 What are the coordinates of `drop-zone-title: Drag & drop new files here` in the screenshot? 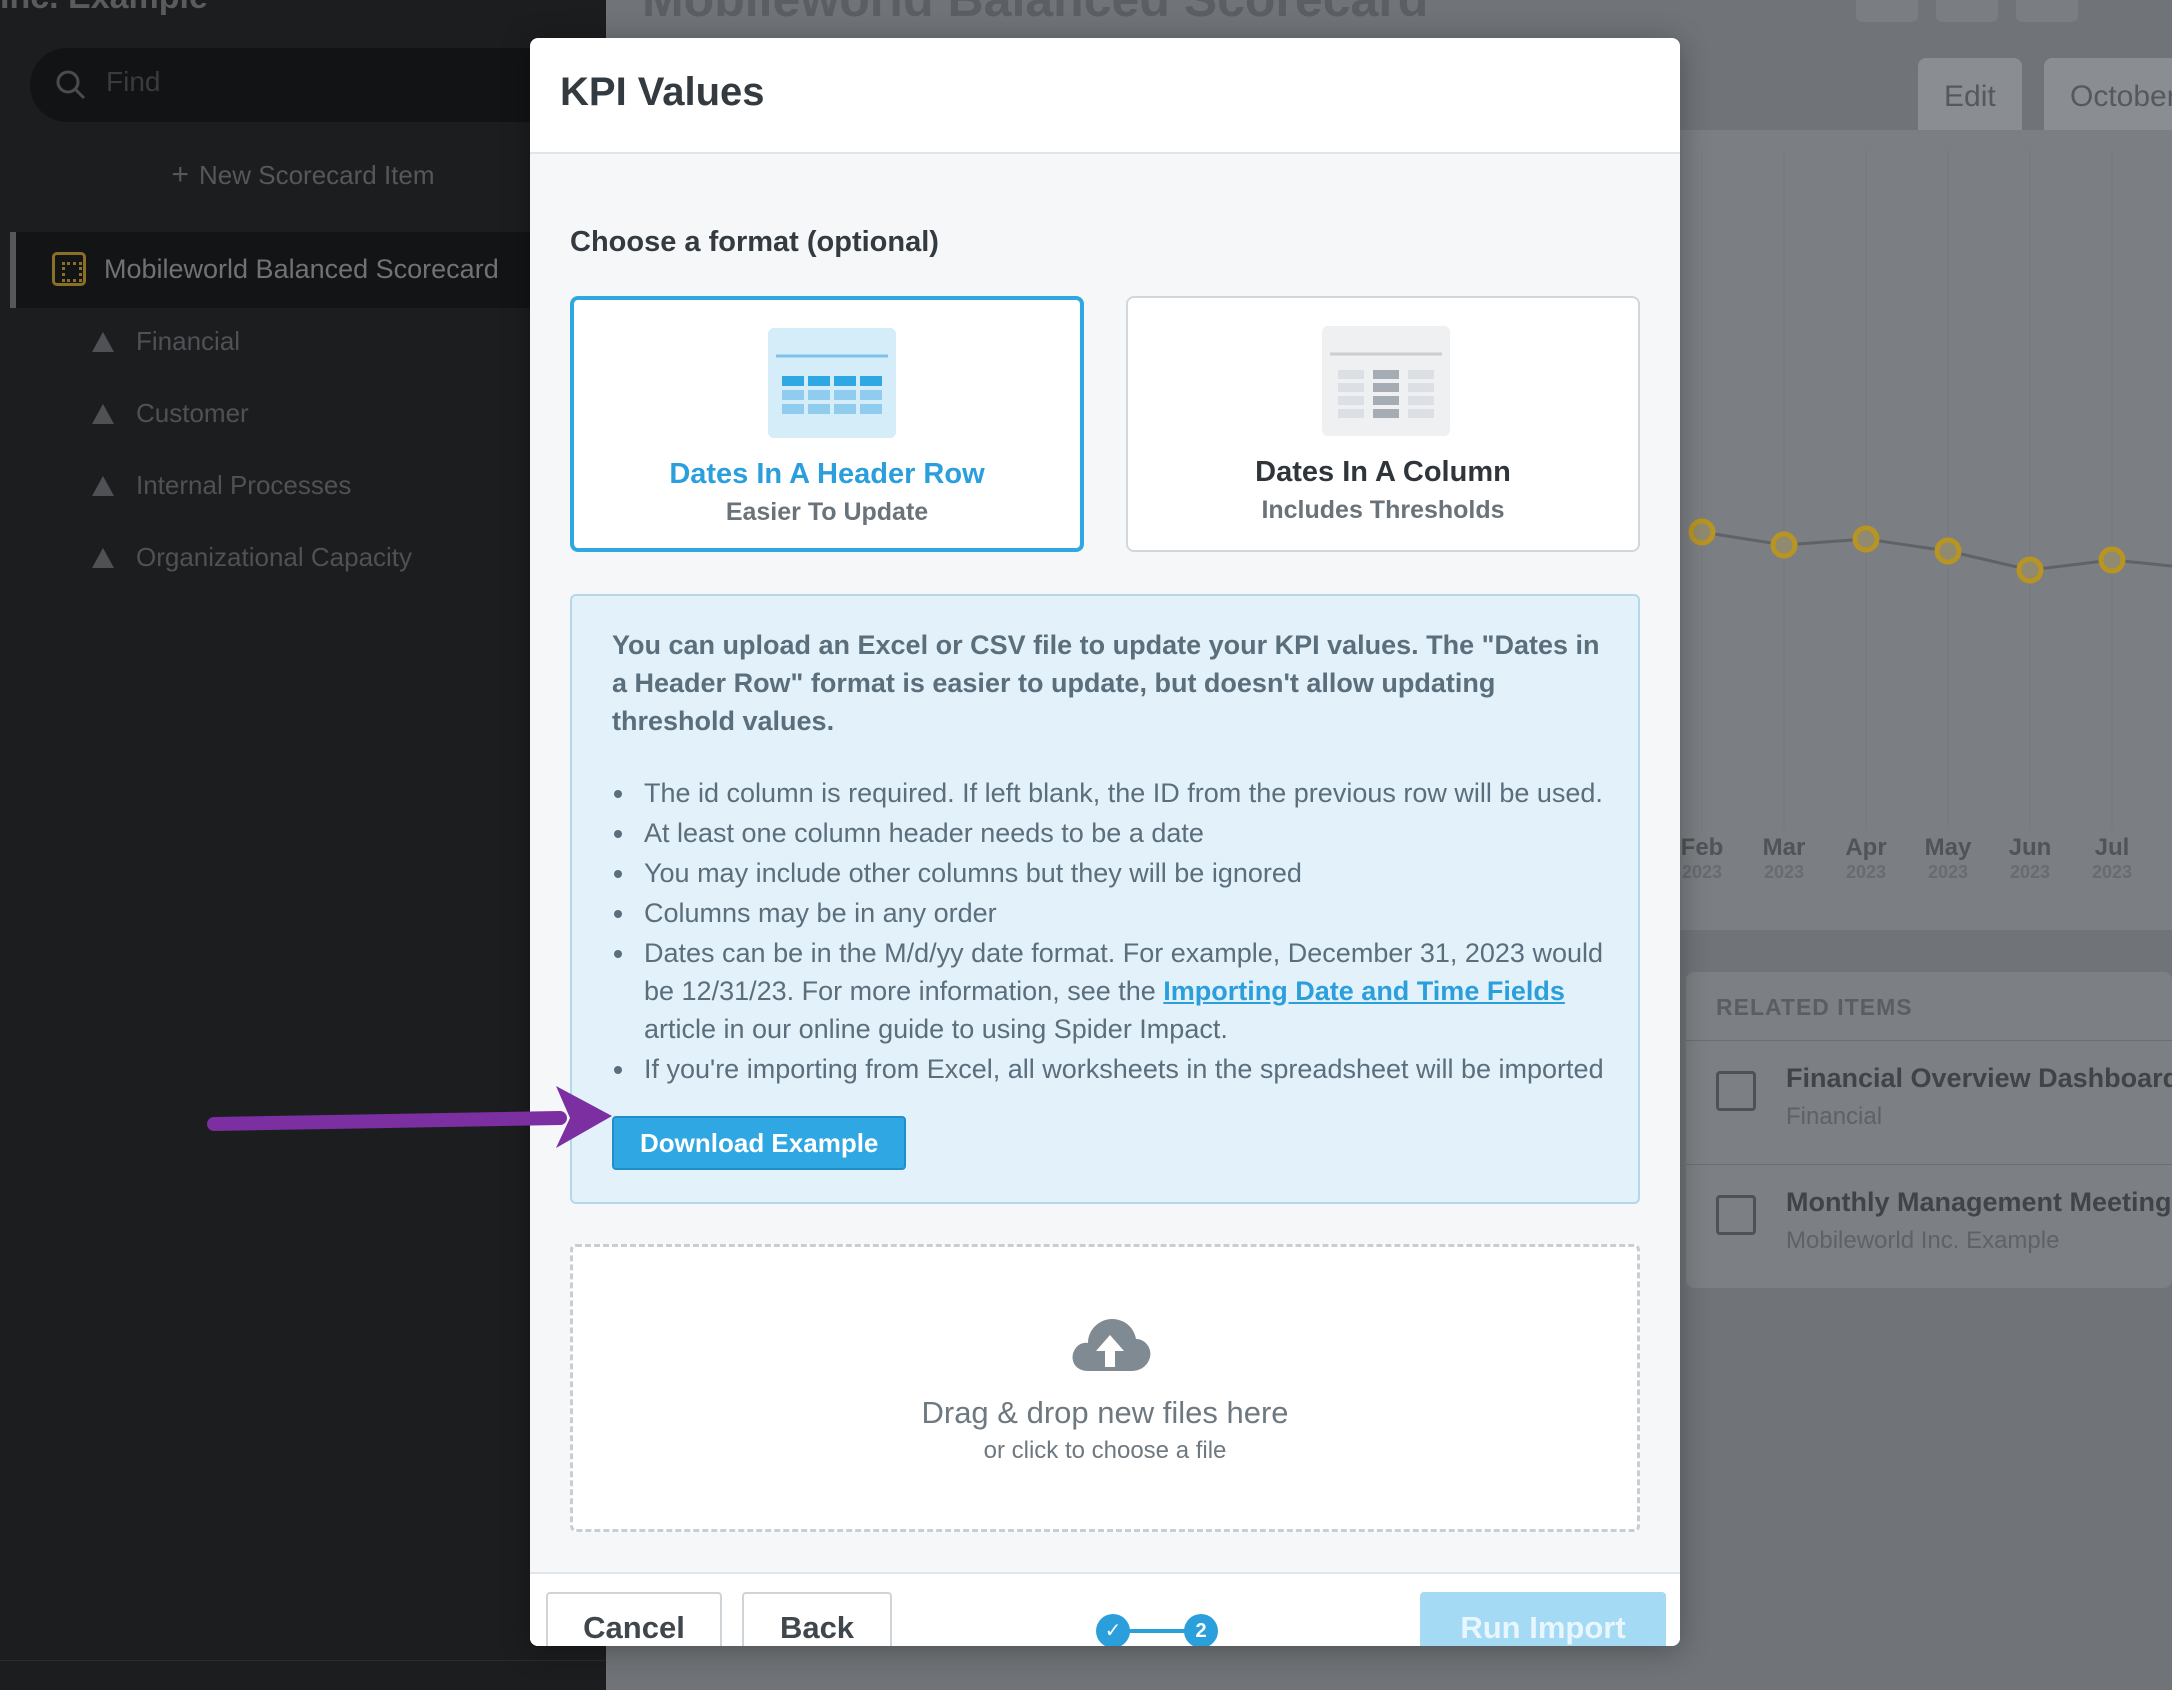 It's located at (1105, 1412).